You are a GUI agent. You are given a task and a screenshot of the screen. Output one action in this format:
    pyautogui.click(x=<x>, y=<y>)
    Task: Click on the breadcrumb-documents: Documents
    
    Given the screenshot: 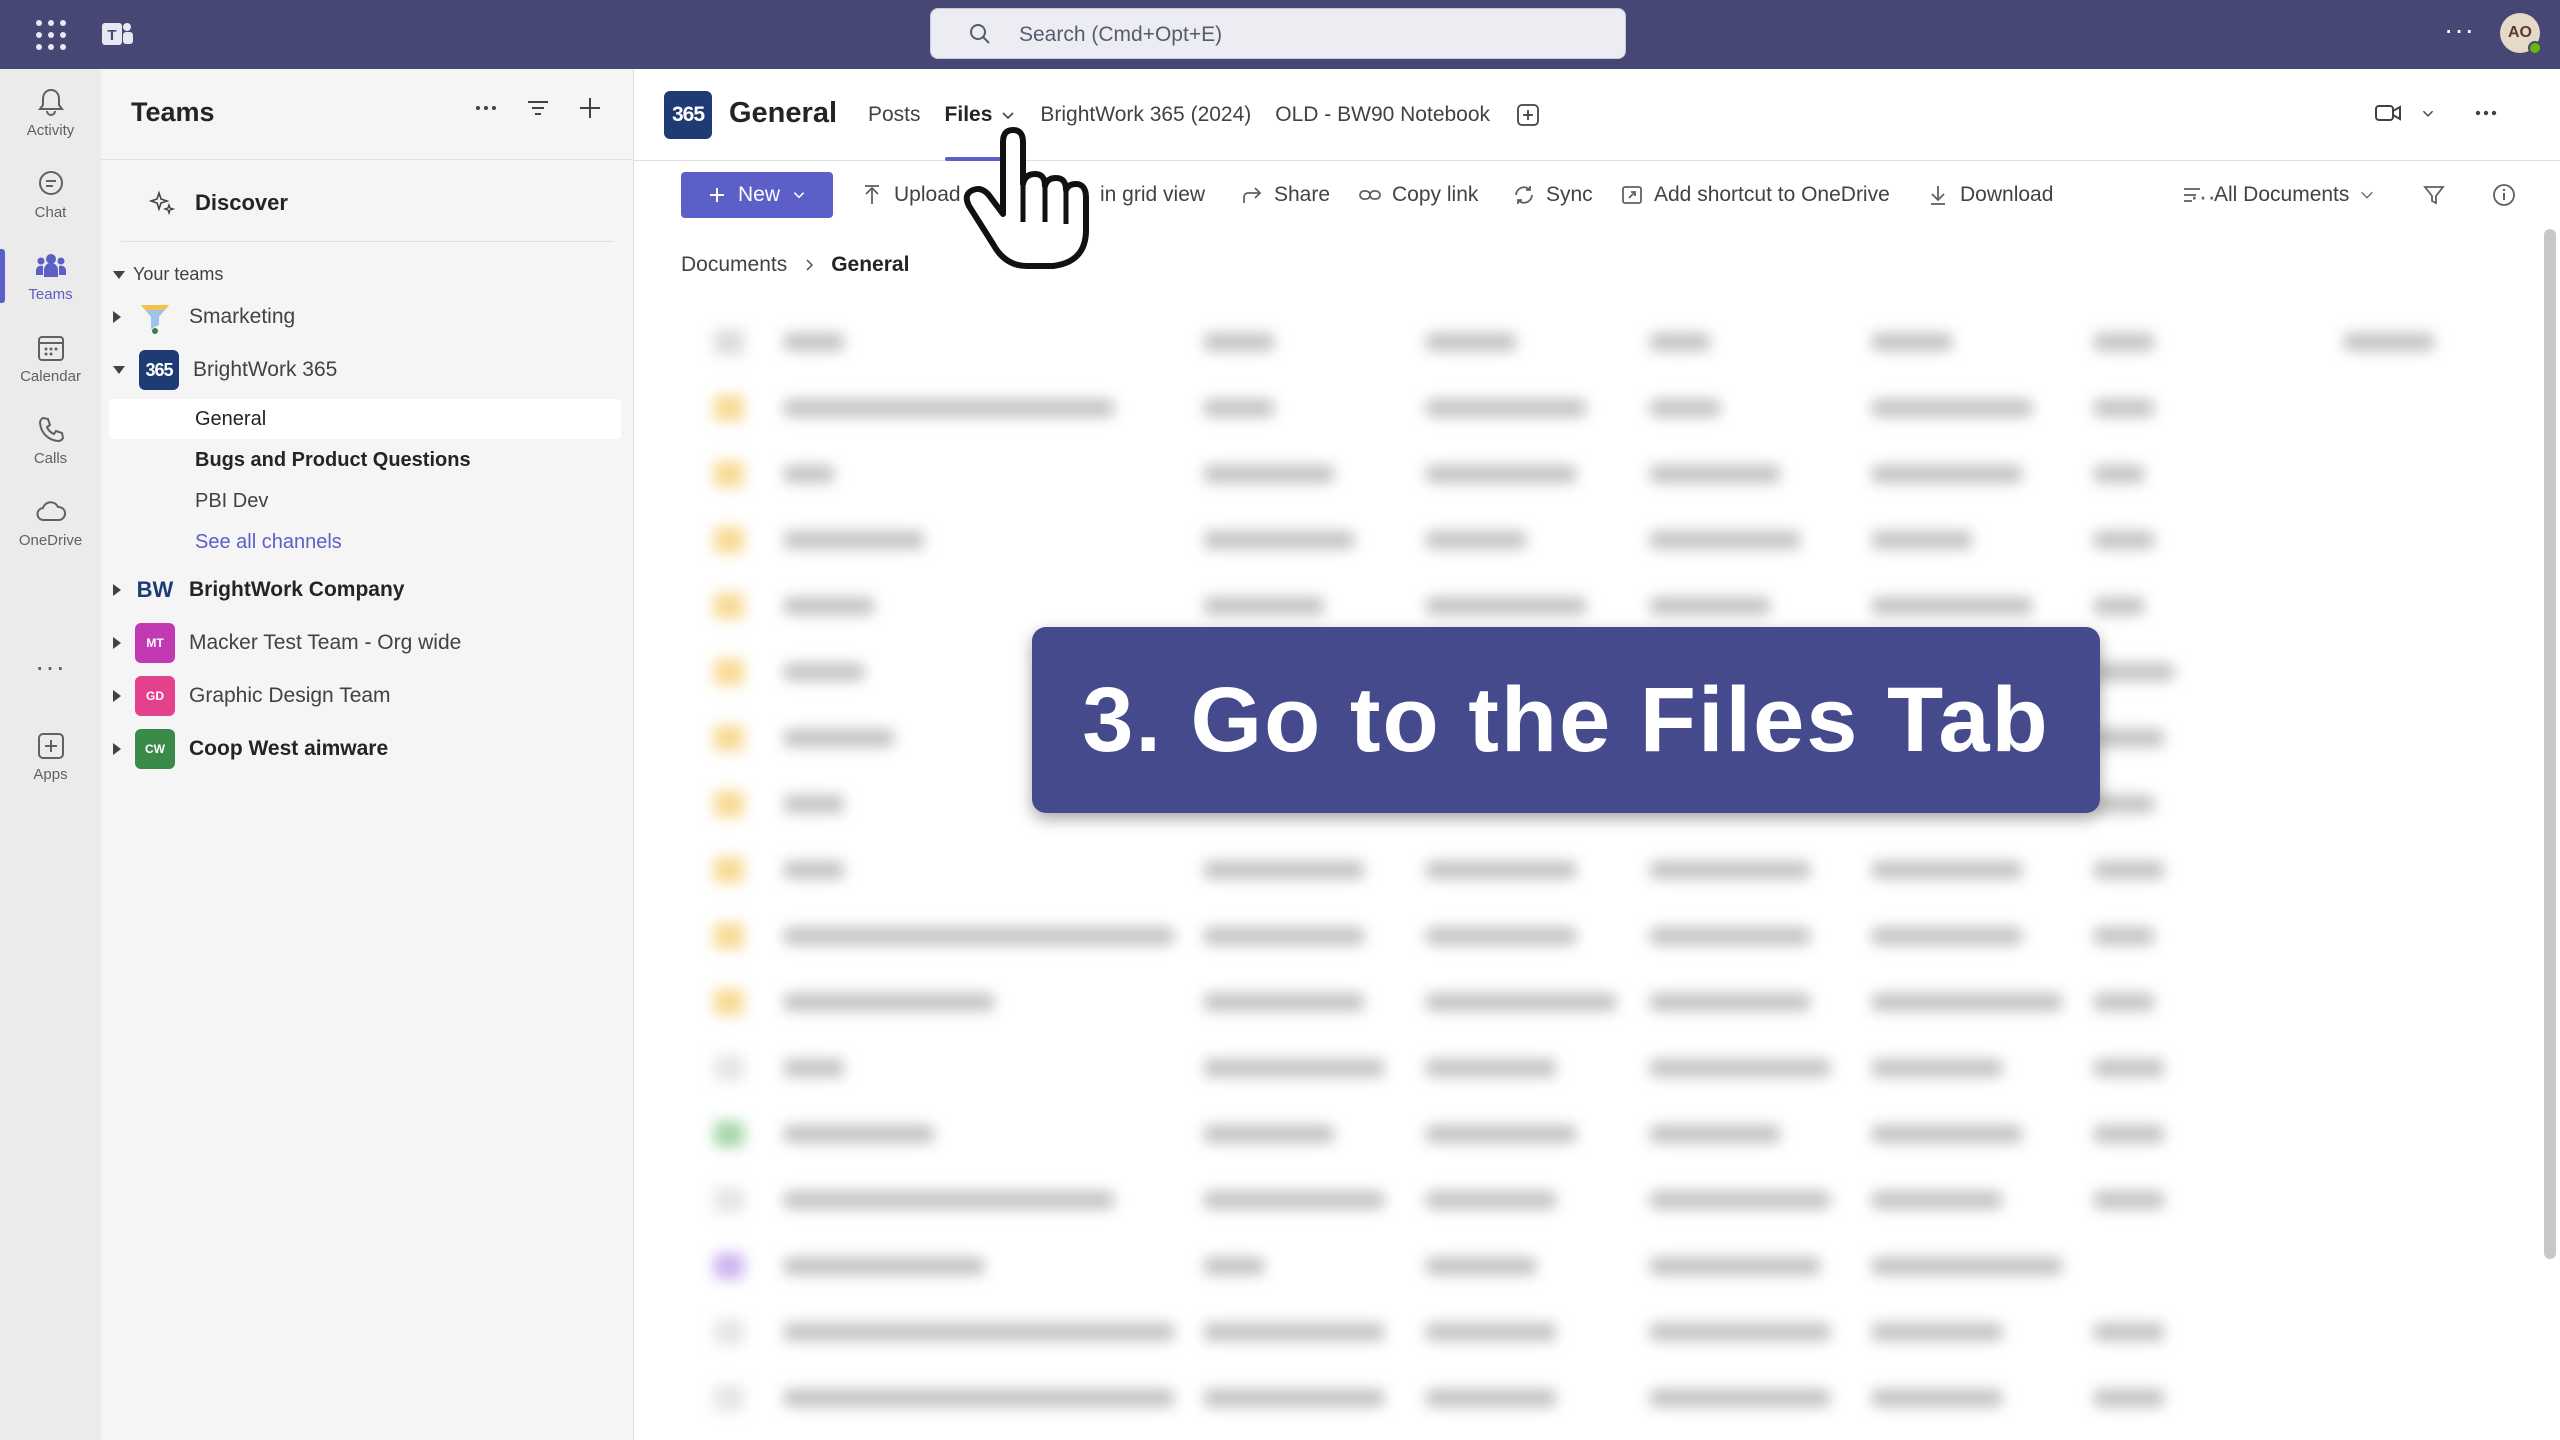 What is the action you would take?
    pyautogui.click(x=734, y=265)
    